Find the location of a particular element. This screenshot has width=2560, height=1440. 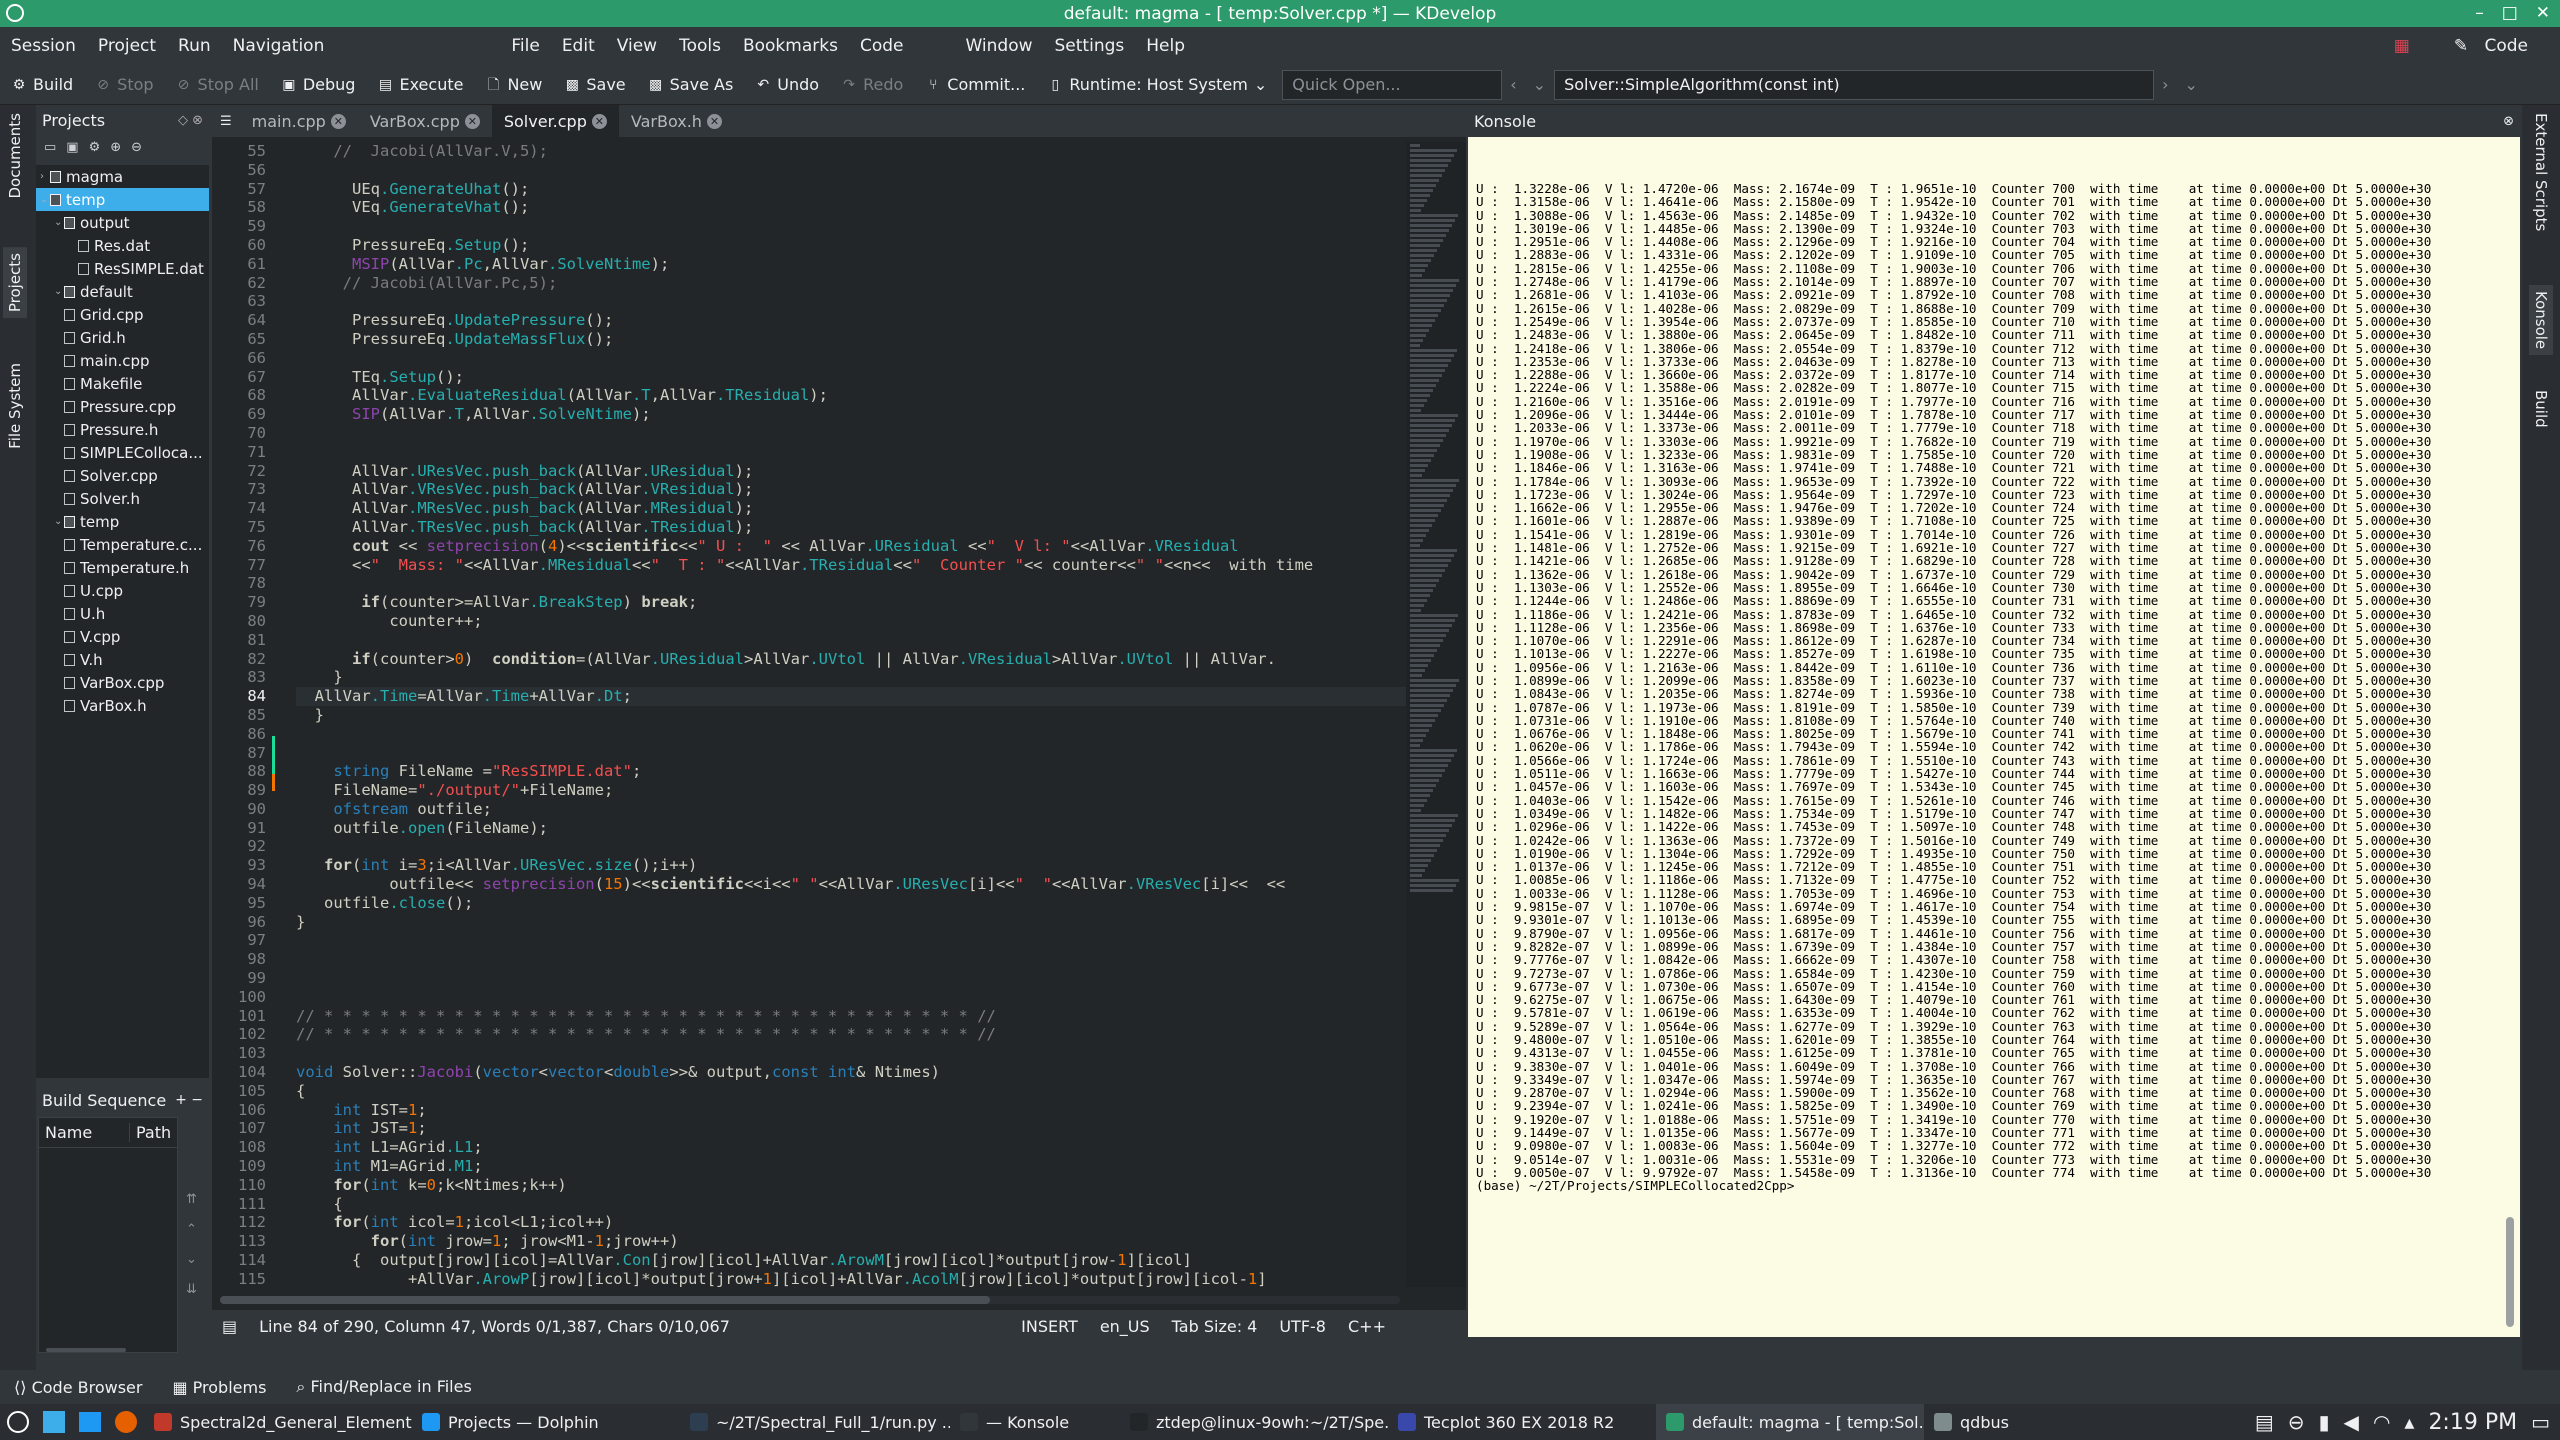

runtime-selector: ▯ Runtime: Host System ⌄ is located at coordinates (1157, 84).